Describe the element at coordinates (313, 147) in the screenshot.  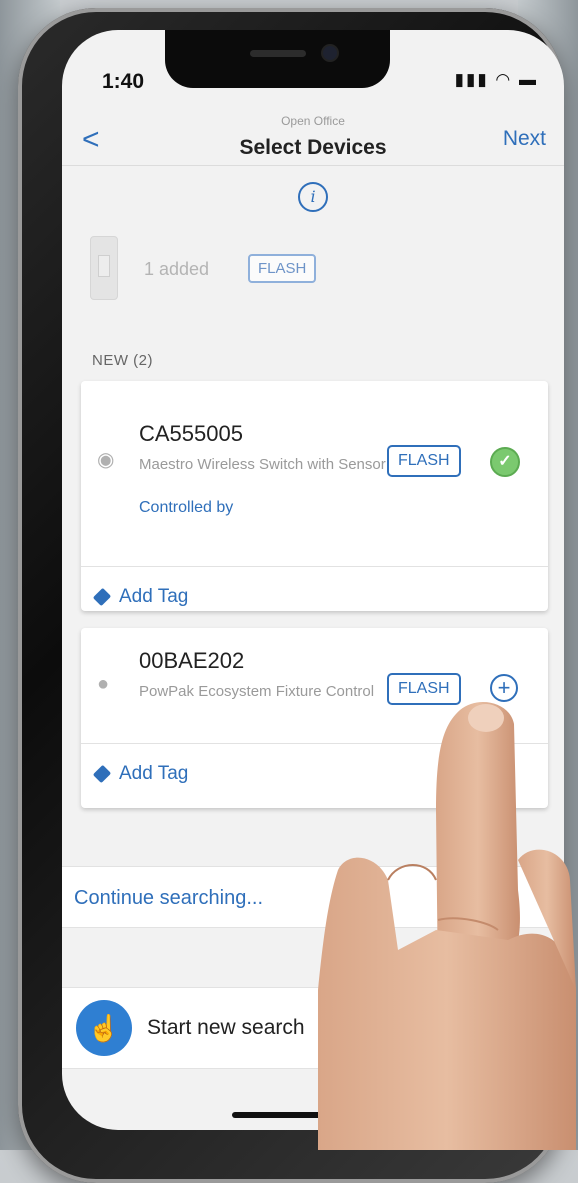
I see `page-title: Select Devices` at that location.